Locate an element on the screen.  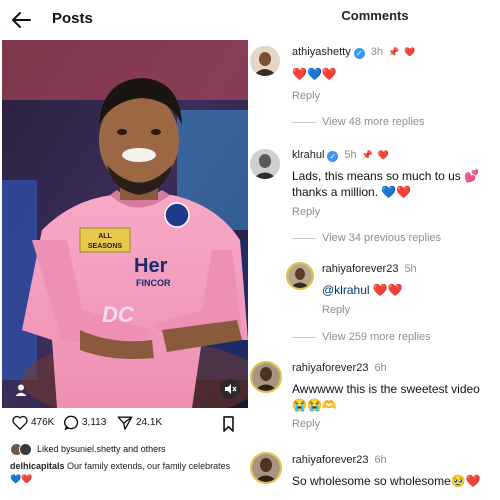
comment-text-4: Awwwww this is the sweetest video 😭😭🫶 is located at coordinates (386, 397).